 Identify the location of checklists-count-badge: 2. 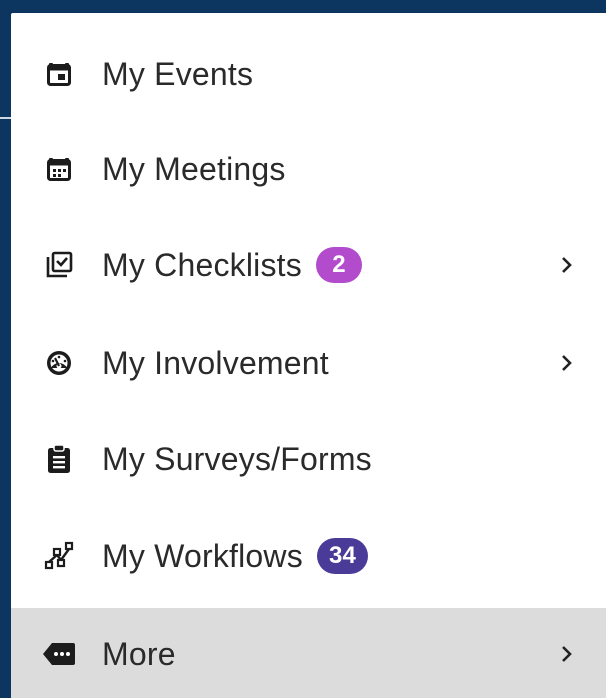
(338, 265).